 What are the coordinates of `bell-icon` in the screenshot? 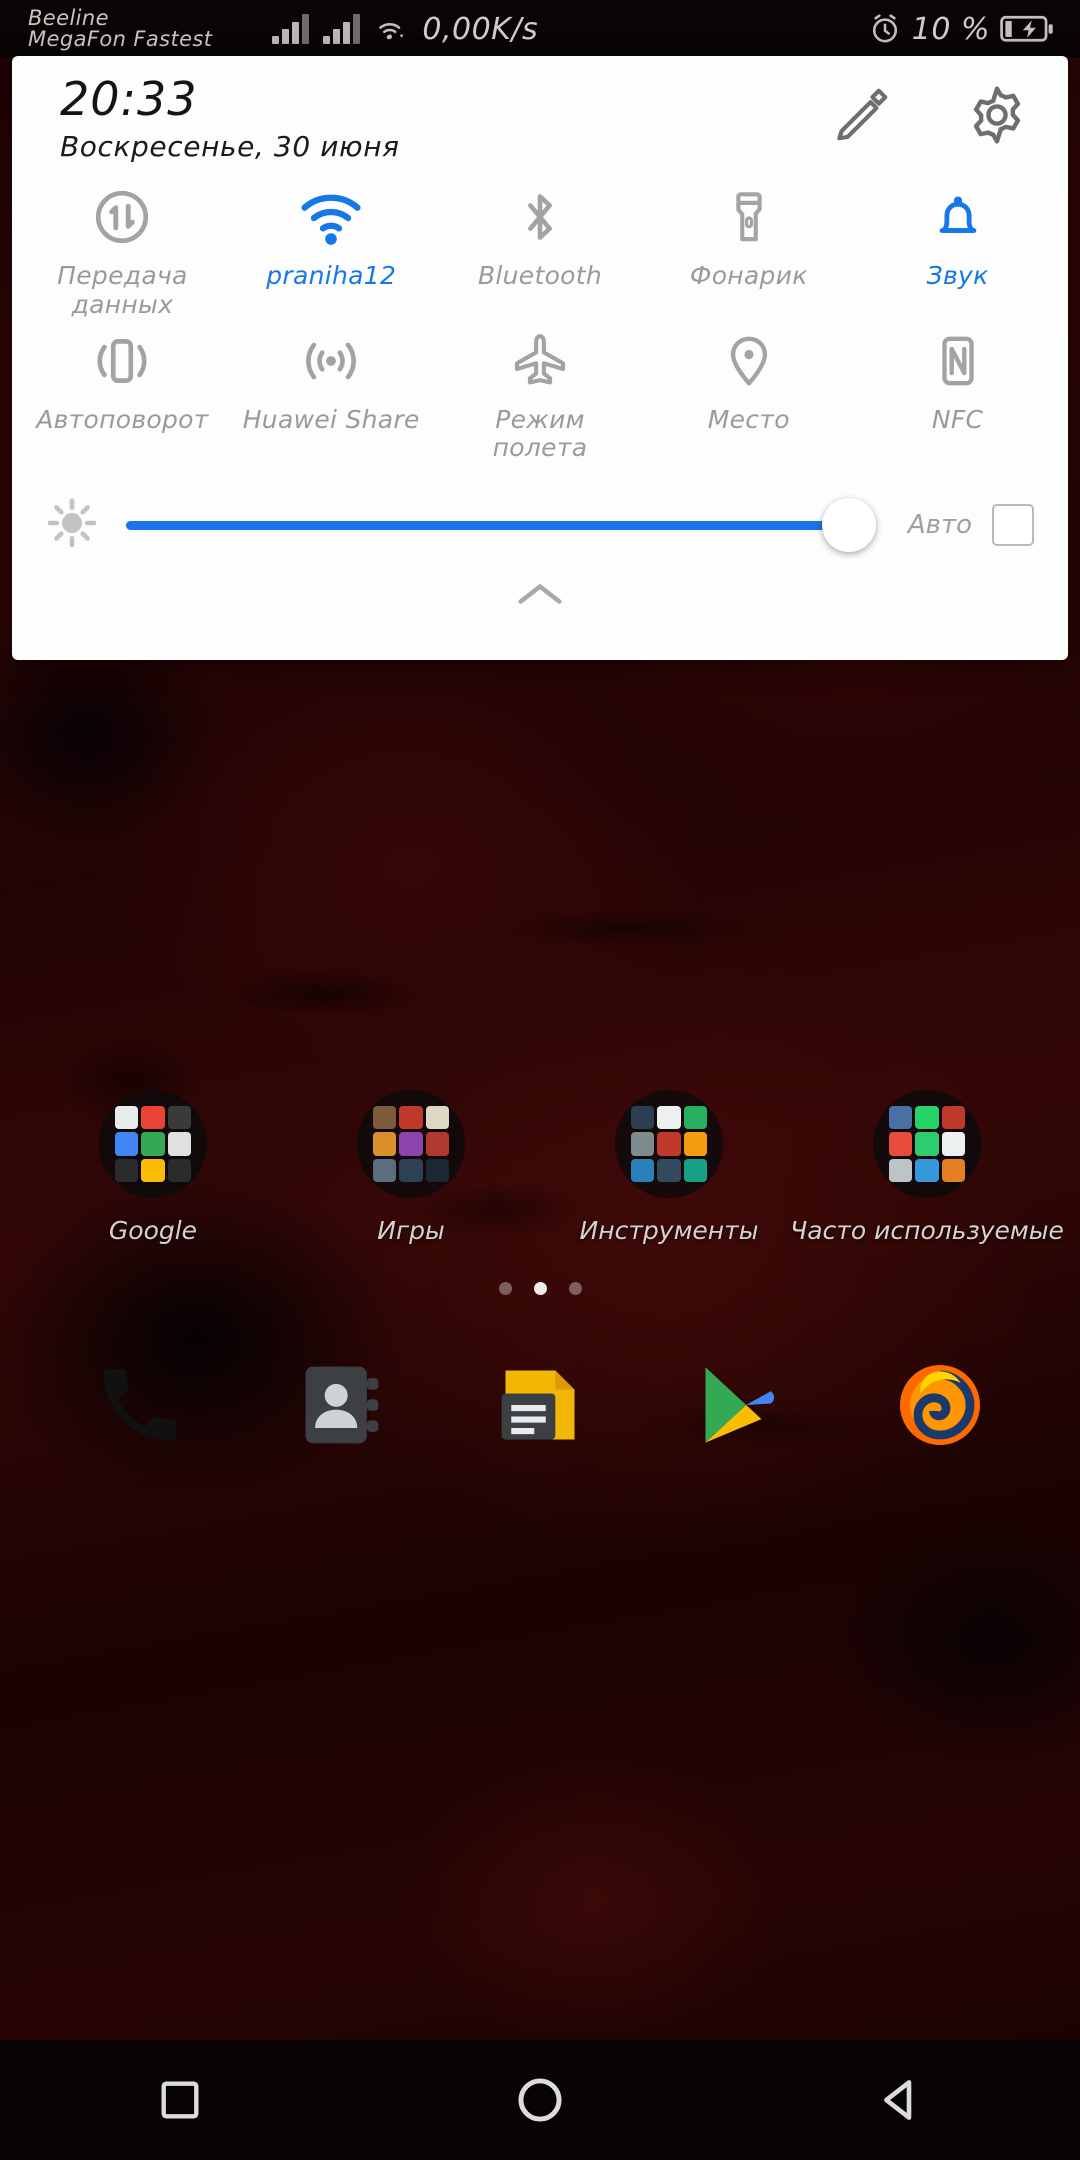 It's located at (958, 217).